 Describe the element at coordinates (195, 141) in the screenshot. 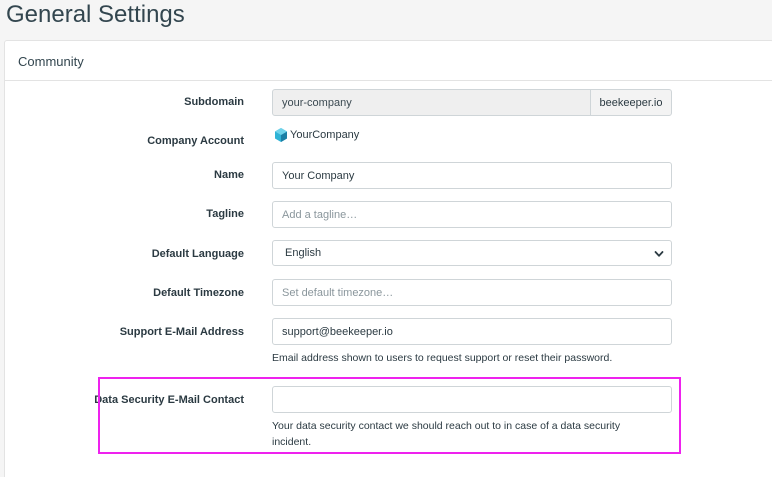

I see `company-account-label: Company Account` at that location.